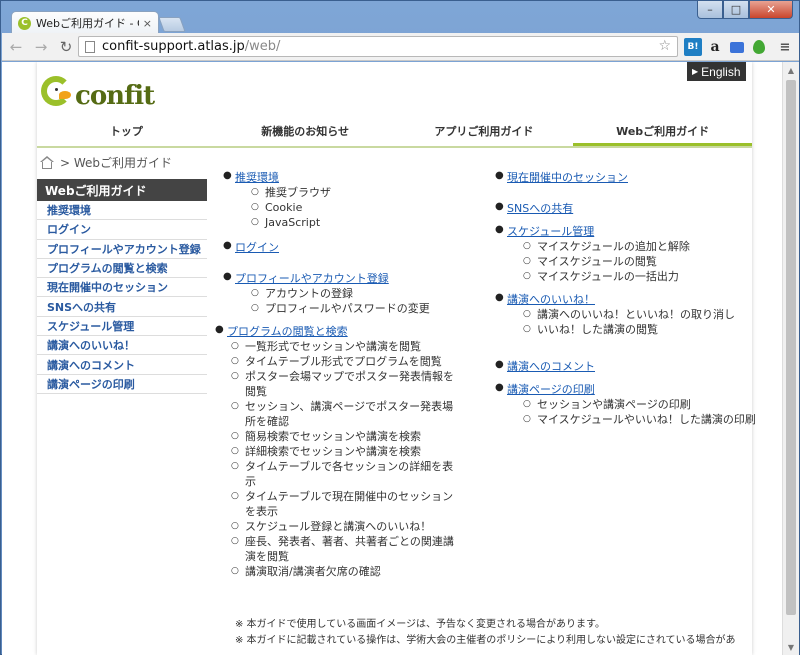 The width and height of the screenshot is (800, 655). I want to click on confit-logo: confit, so click(98, 90).